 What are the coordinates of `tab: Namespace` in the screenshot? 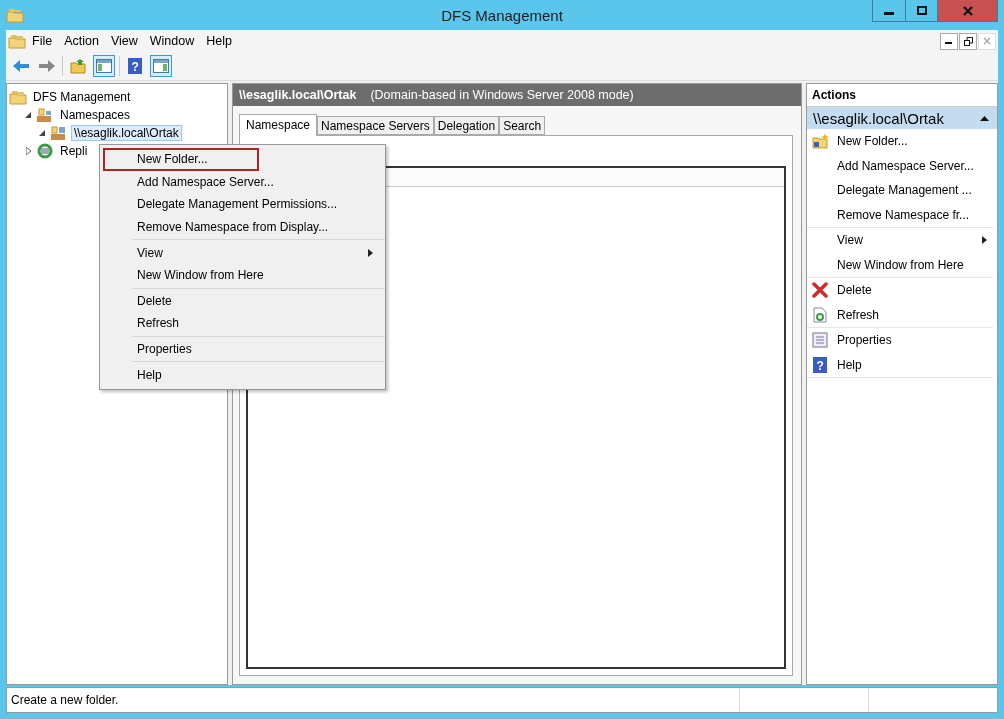 It's located at (278, 125).